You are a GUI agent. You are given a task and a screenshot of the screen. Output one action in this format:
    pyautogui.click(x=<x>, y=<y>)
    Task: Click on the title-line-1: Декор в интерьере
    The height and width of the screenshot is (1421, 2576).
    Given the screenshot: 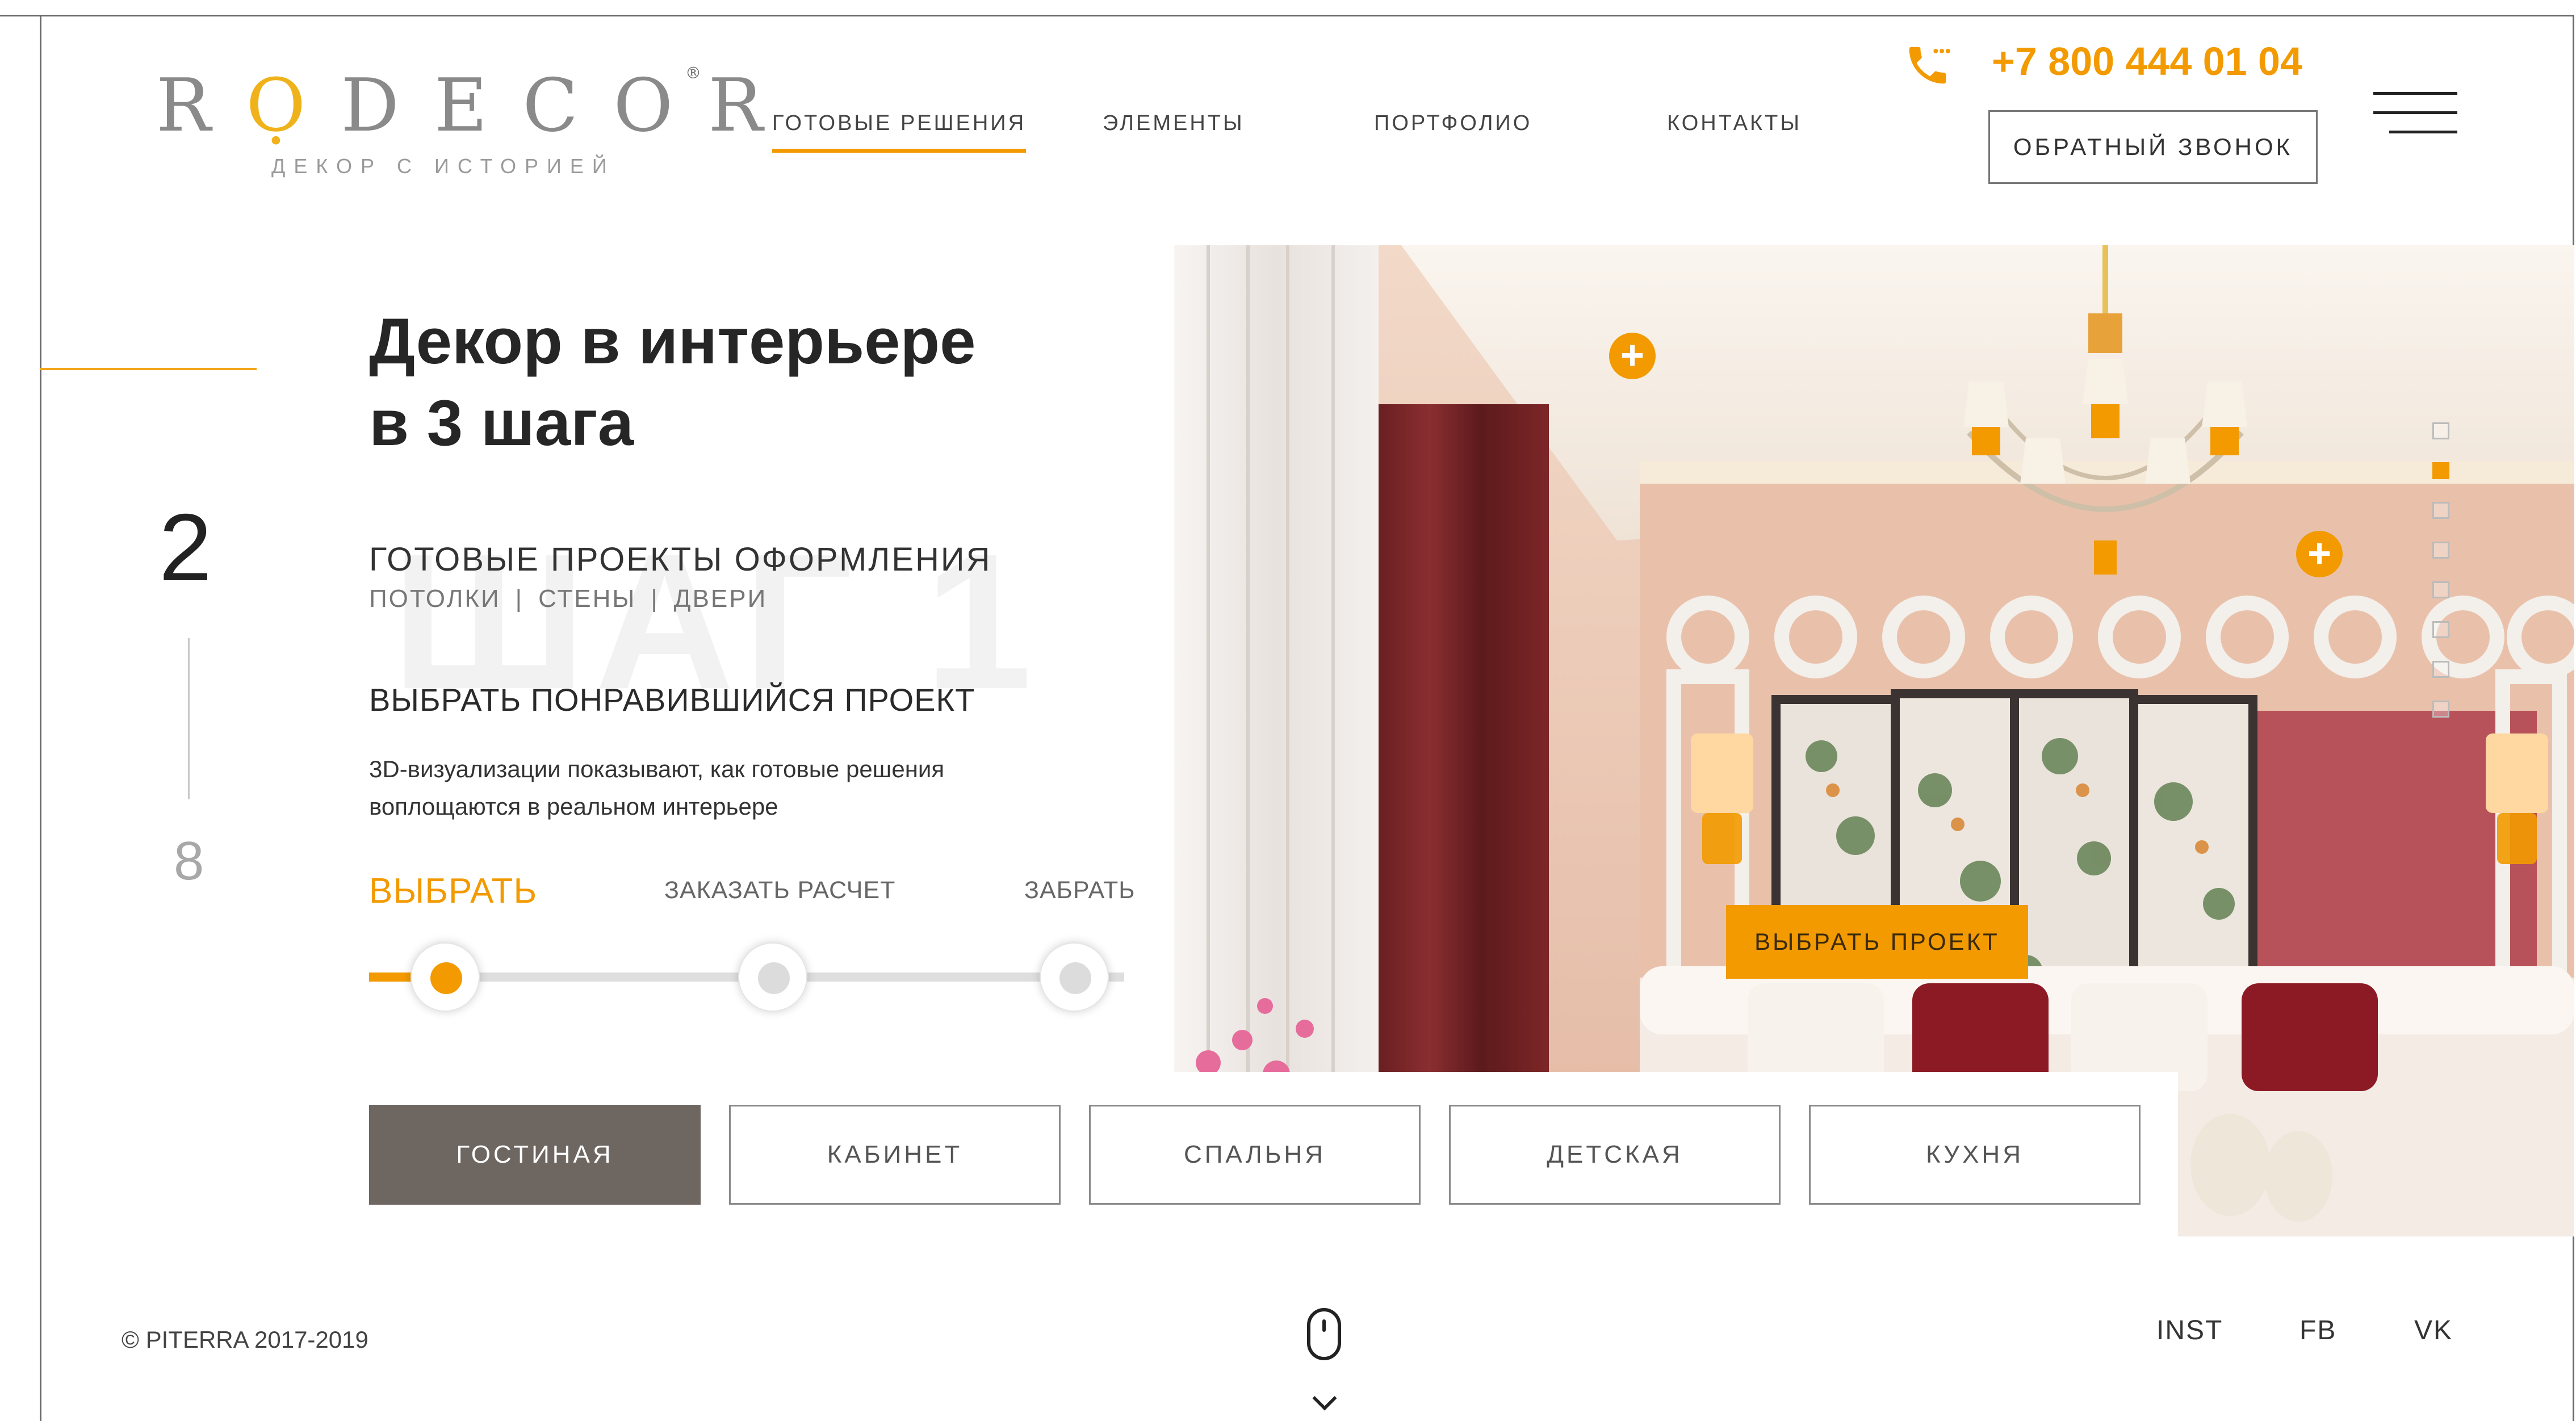 What is the action you would take?
    pyautogui.click(x=672, y=341)
    